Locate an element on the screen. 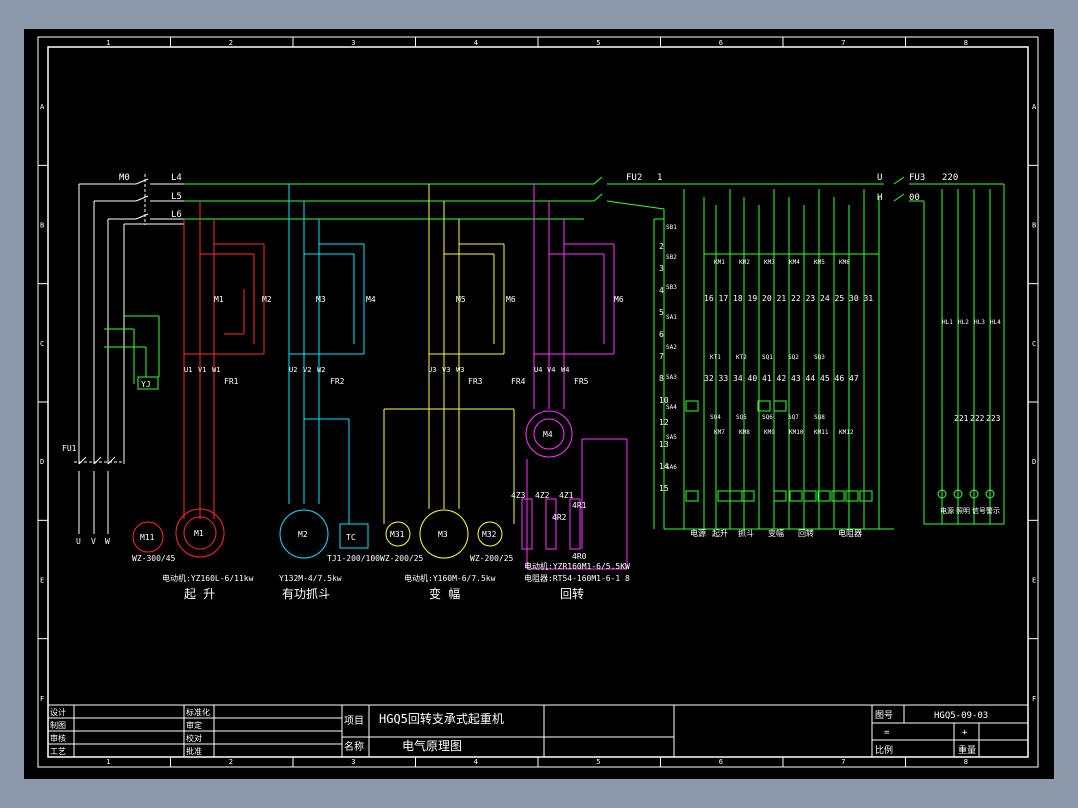 The width and height of the screenshot is (1078, 808). scale-value: = is located at coordinates (887, 733).